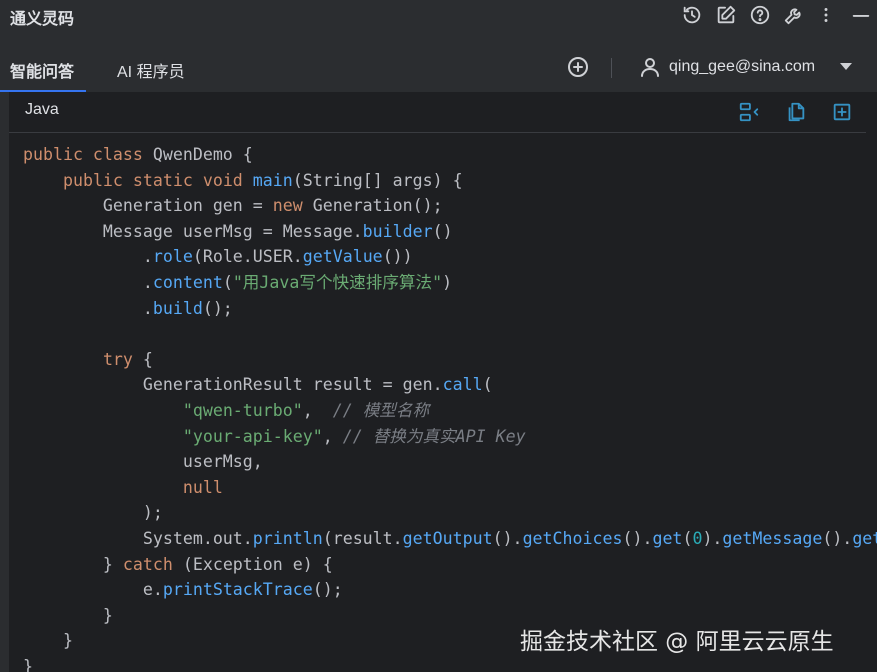  Describe the element at coordinates (28, 664) in the screenshot. I see `code-line: }` at that location.